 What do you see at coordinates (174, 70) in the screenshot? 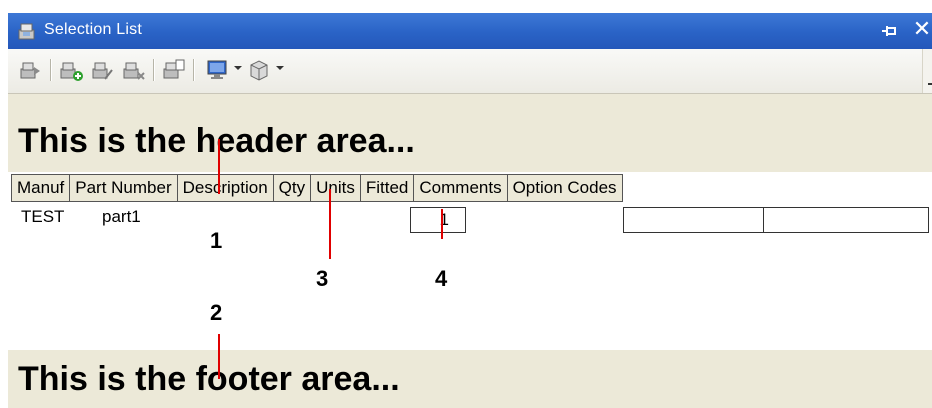
I see `copy-list-icon` at bounding box center [174, 70].